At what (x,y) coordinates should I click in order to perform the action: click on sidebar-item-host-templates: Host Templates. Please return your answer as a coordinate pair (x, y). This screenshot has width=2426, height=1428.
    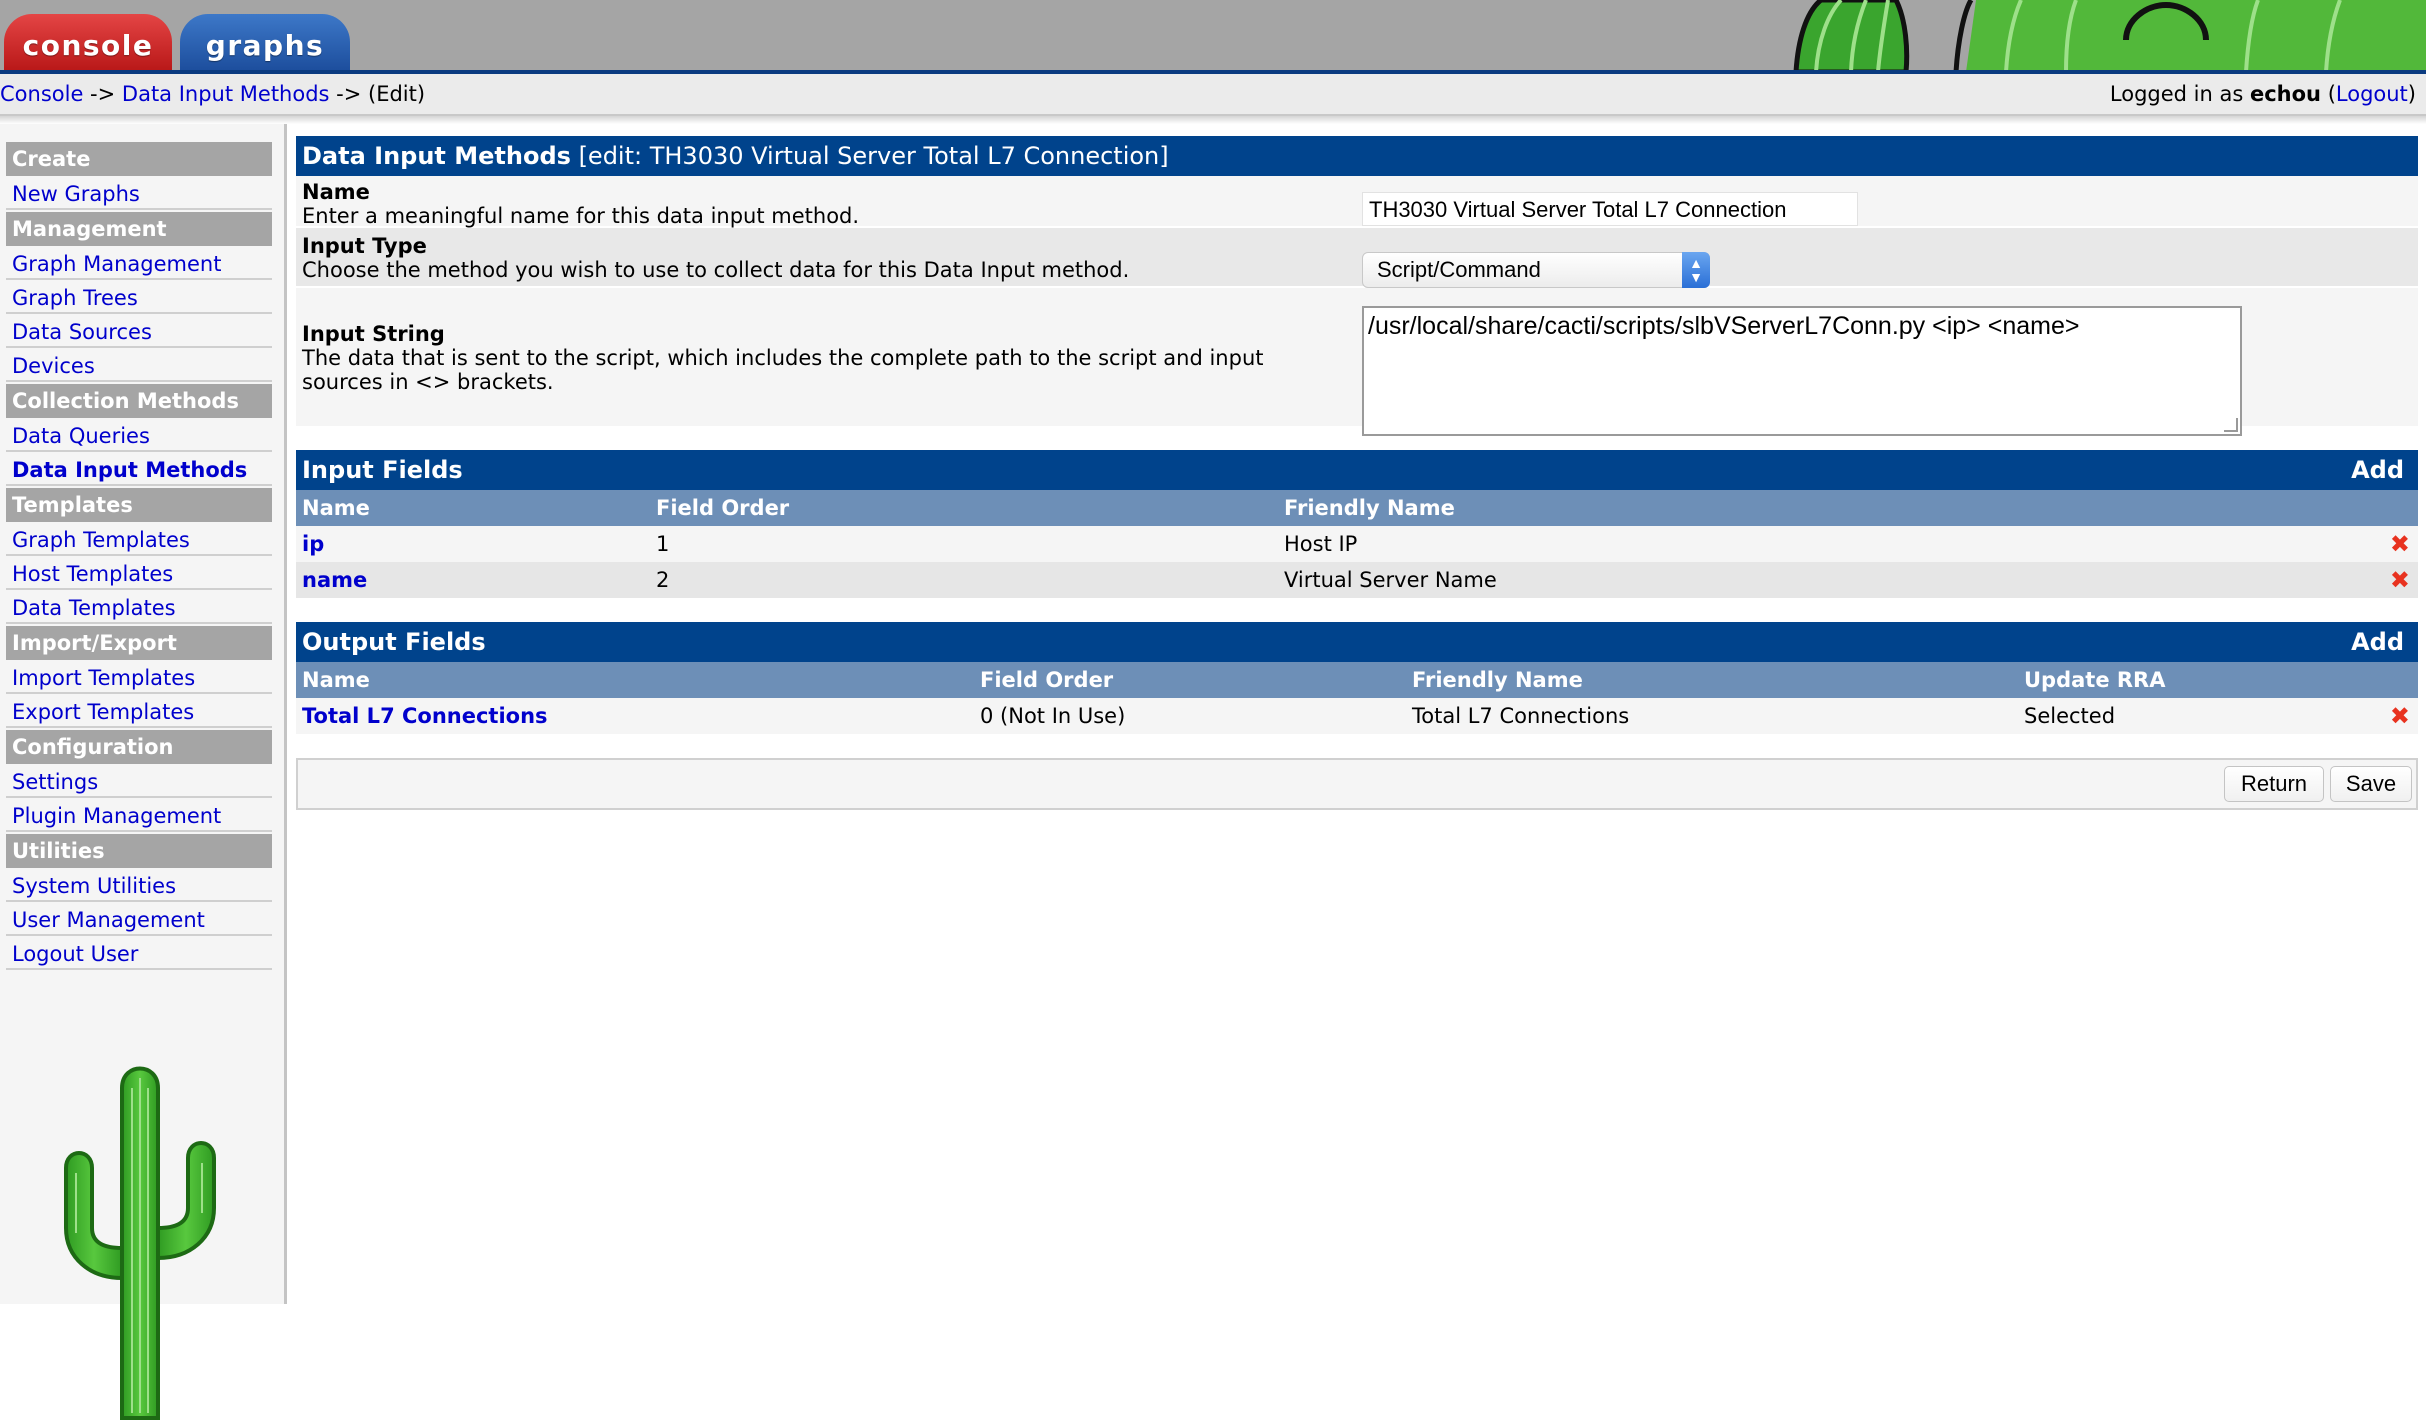
    Looking at the image, I should click on (139, 573).